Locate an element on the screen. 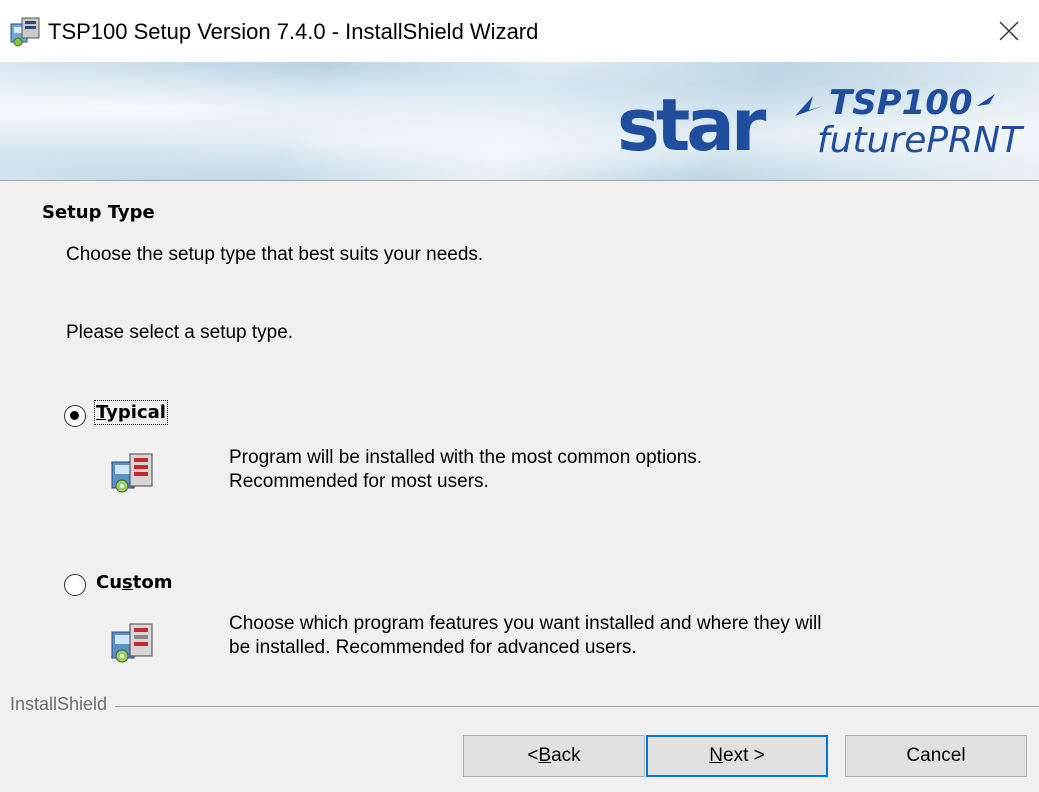 The image size is (1039, 792). installshield-brand-label: InstallShield is located at coordinates (63, 704).